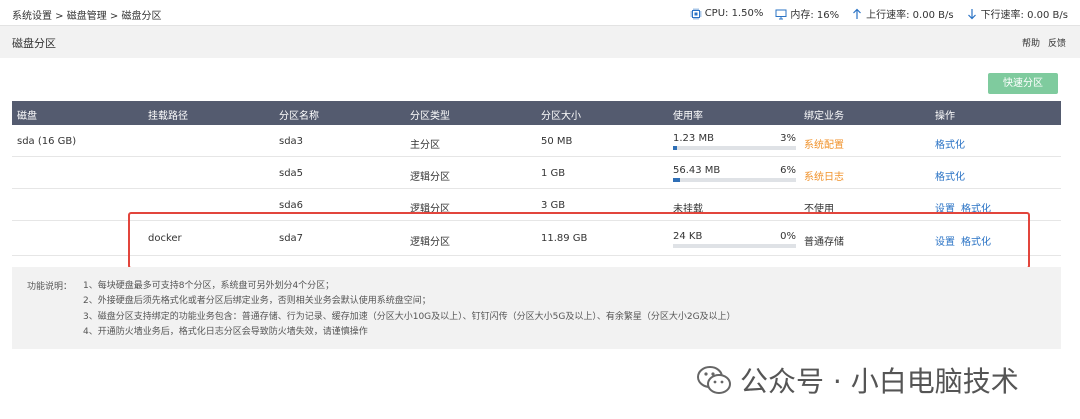 The height and width of the screenshot is (419, 1080). Describe the element at coordinates (27, 116) in the screenshot. I see `header-disk: 磁盘` at that location.